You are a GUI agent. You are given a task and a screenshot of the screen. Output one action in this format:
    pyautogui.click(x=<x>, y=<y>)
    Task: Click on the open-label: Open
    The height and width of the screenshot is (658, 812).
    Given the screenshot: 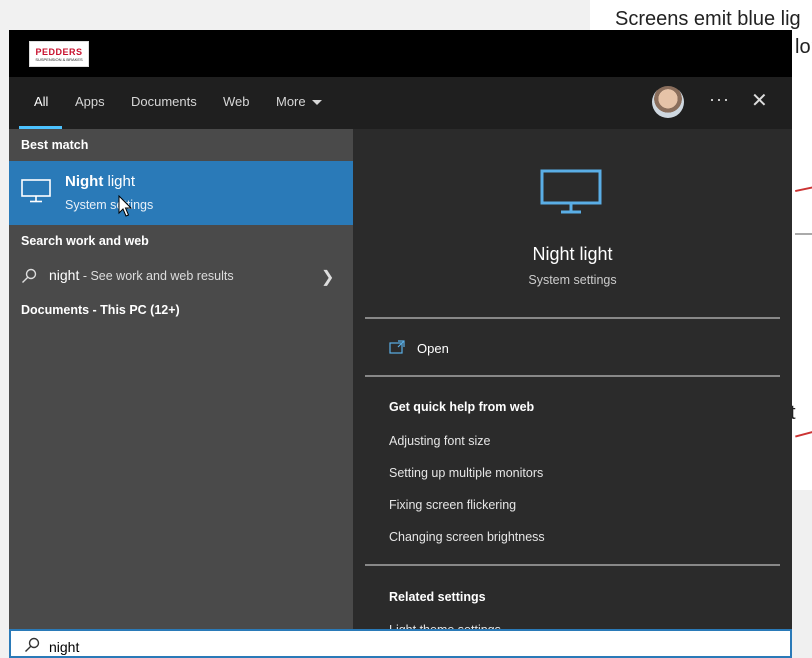 What is the action you would take?
    pyautogui.click(x=433, y=348)
    